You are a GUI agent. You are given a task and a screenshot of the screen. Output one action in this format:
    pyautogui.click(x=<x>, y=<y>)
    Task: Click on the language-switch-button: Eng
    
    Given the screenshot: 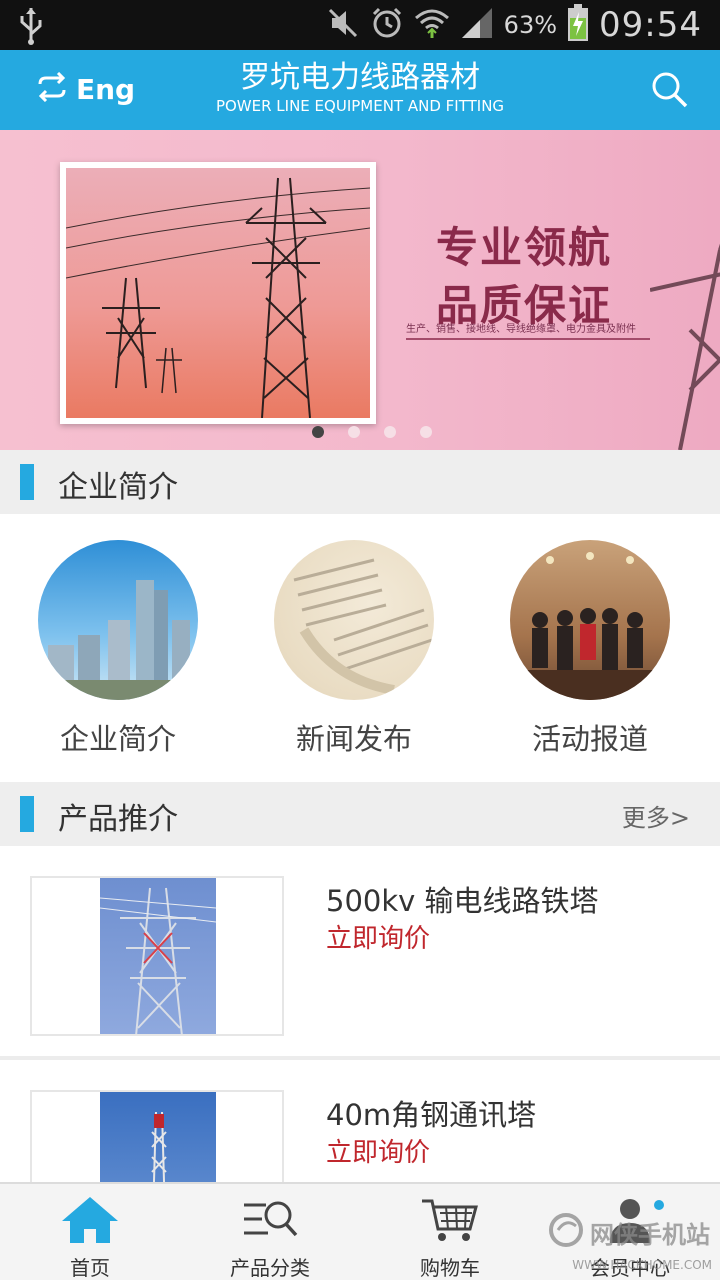 What is the action you would take?
    pyautogui.click(x=86, y=88)
    